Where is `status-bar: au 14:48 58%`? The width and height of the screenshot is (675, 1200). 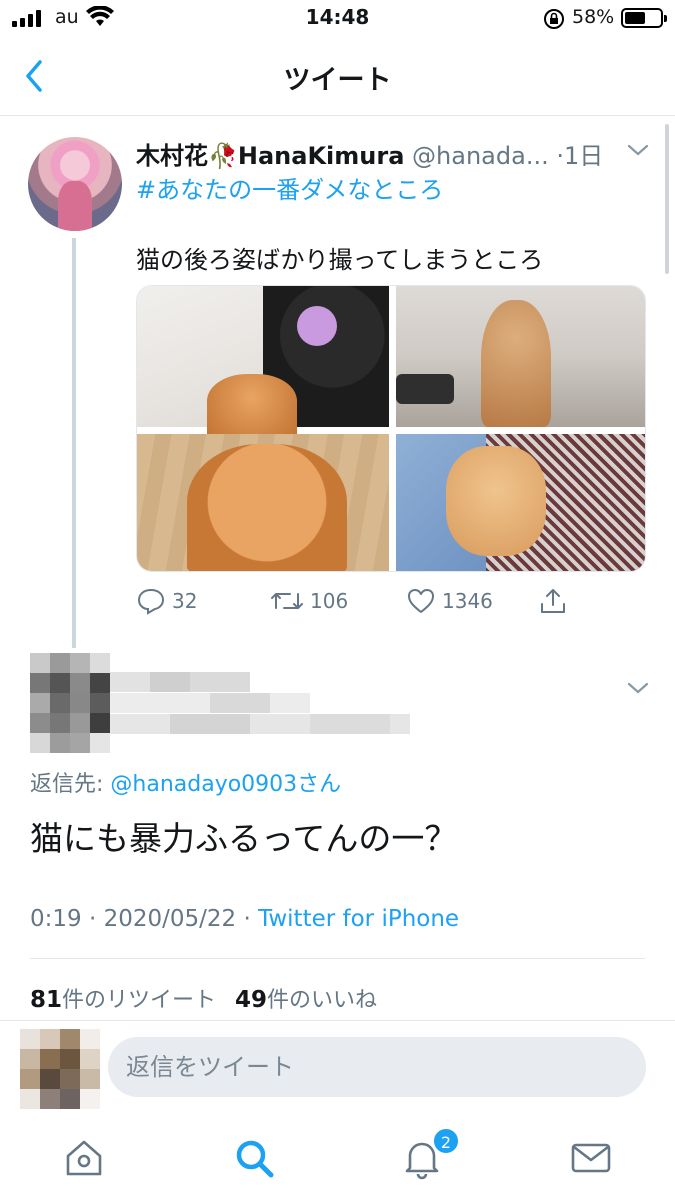 status-bar: au 14:48 58% is located at coordinates (337, 20).